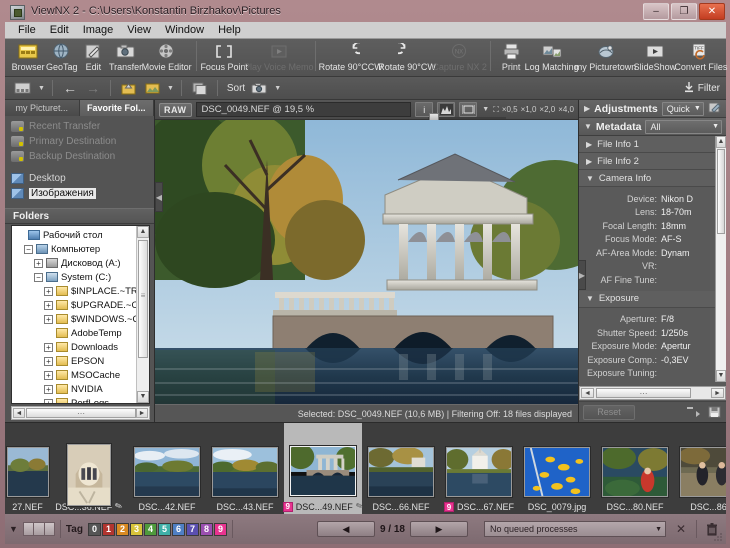 The width and height of the screenshot is (730, 548). Describe the element at coordinates (75, 375) in the screenshot. I see `tree-row: + MSOCache` at that location.